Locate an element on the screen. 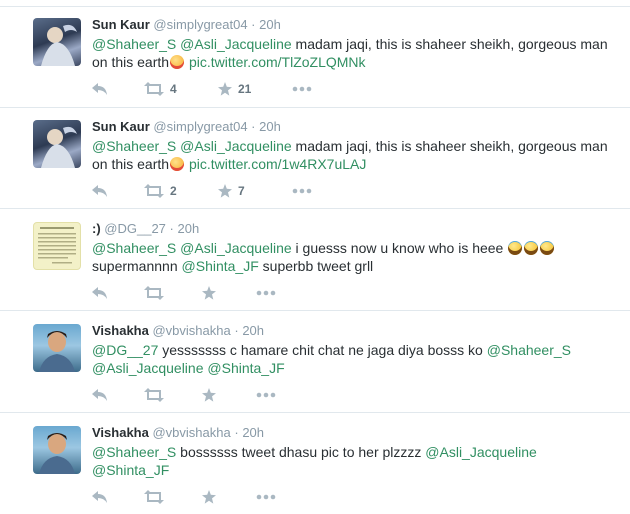 The height and width of the screenshot is (514, 630). author-name: :) is located at coordinates (96, 228).